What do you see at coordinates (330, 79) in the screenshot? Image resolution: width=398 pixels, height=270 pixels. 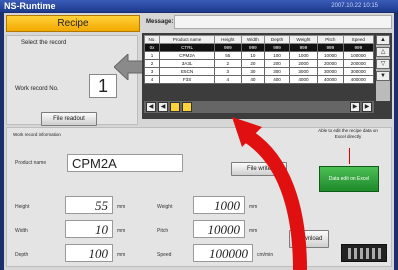 I see `cell: 40000` at bounding box center [330, 79].